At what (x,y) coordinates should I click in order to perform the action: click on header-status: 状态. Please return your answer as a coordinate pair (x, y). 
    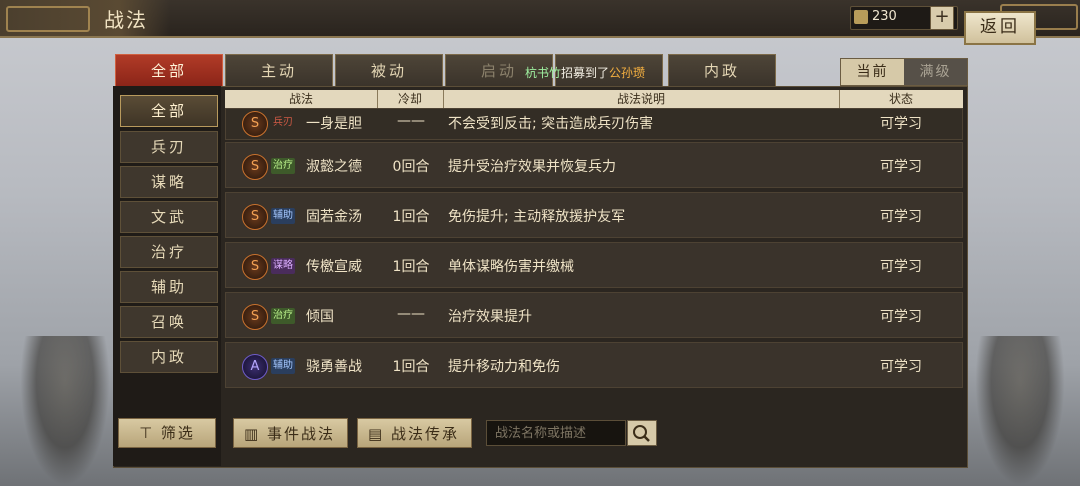
    Looking at the image, I should click on (900, 99).